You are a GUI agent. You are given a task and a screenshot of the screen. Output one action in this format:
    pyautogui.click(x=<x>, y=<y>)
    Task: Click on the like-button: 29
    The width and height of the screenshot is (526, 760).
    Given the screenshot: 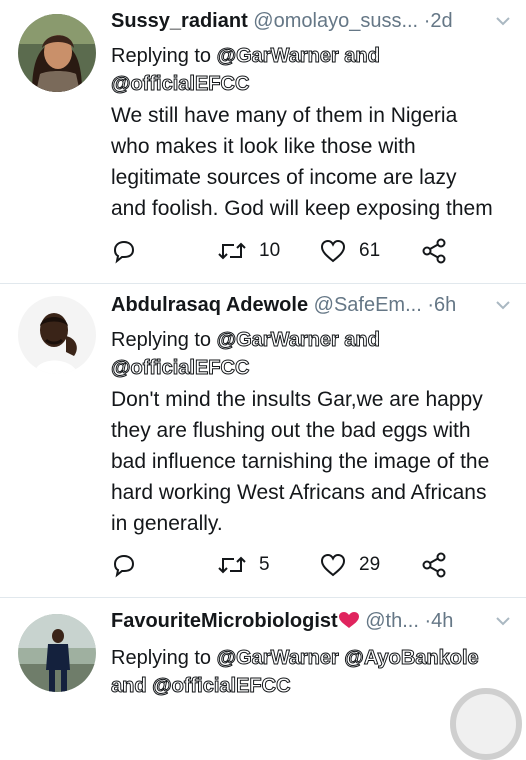 What is the action you would take?
    pyautogui.click(x=349, y=565)
    